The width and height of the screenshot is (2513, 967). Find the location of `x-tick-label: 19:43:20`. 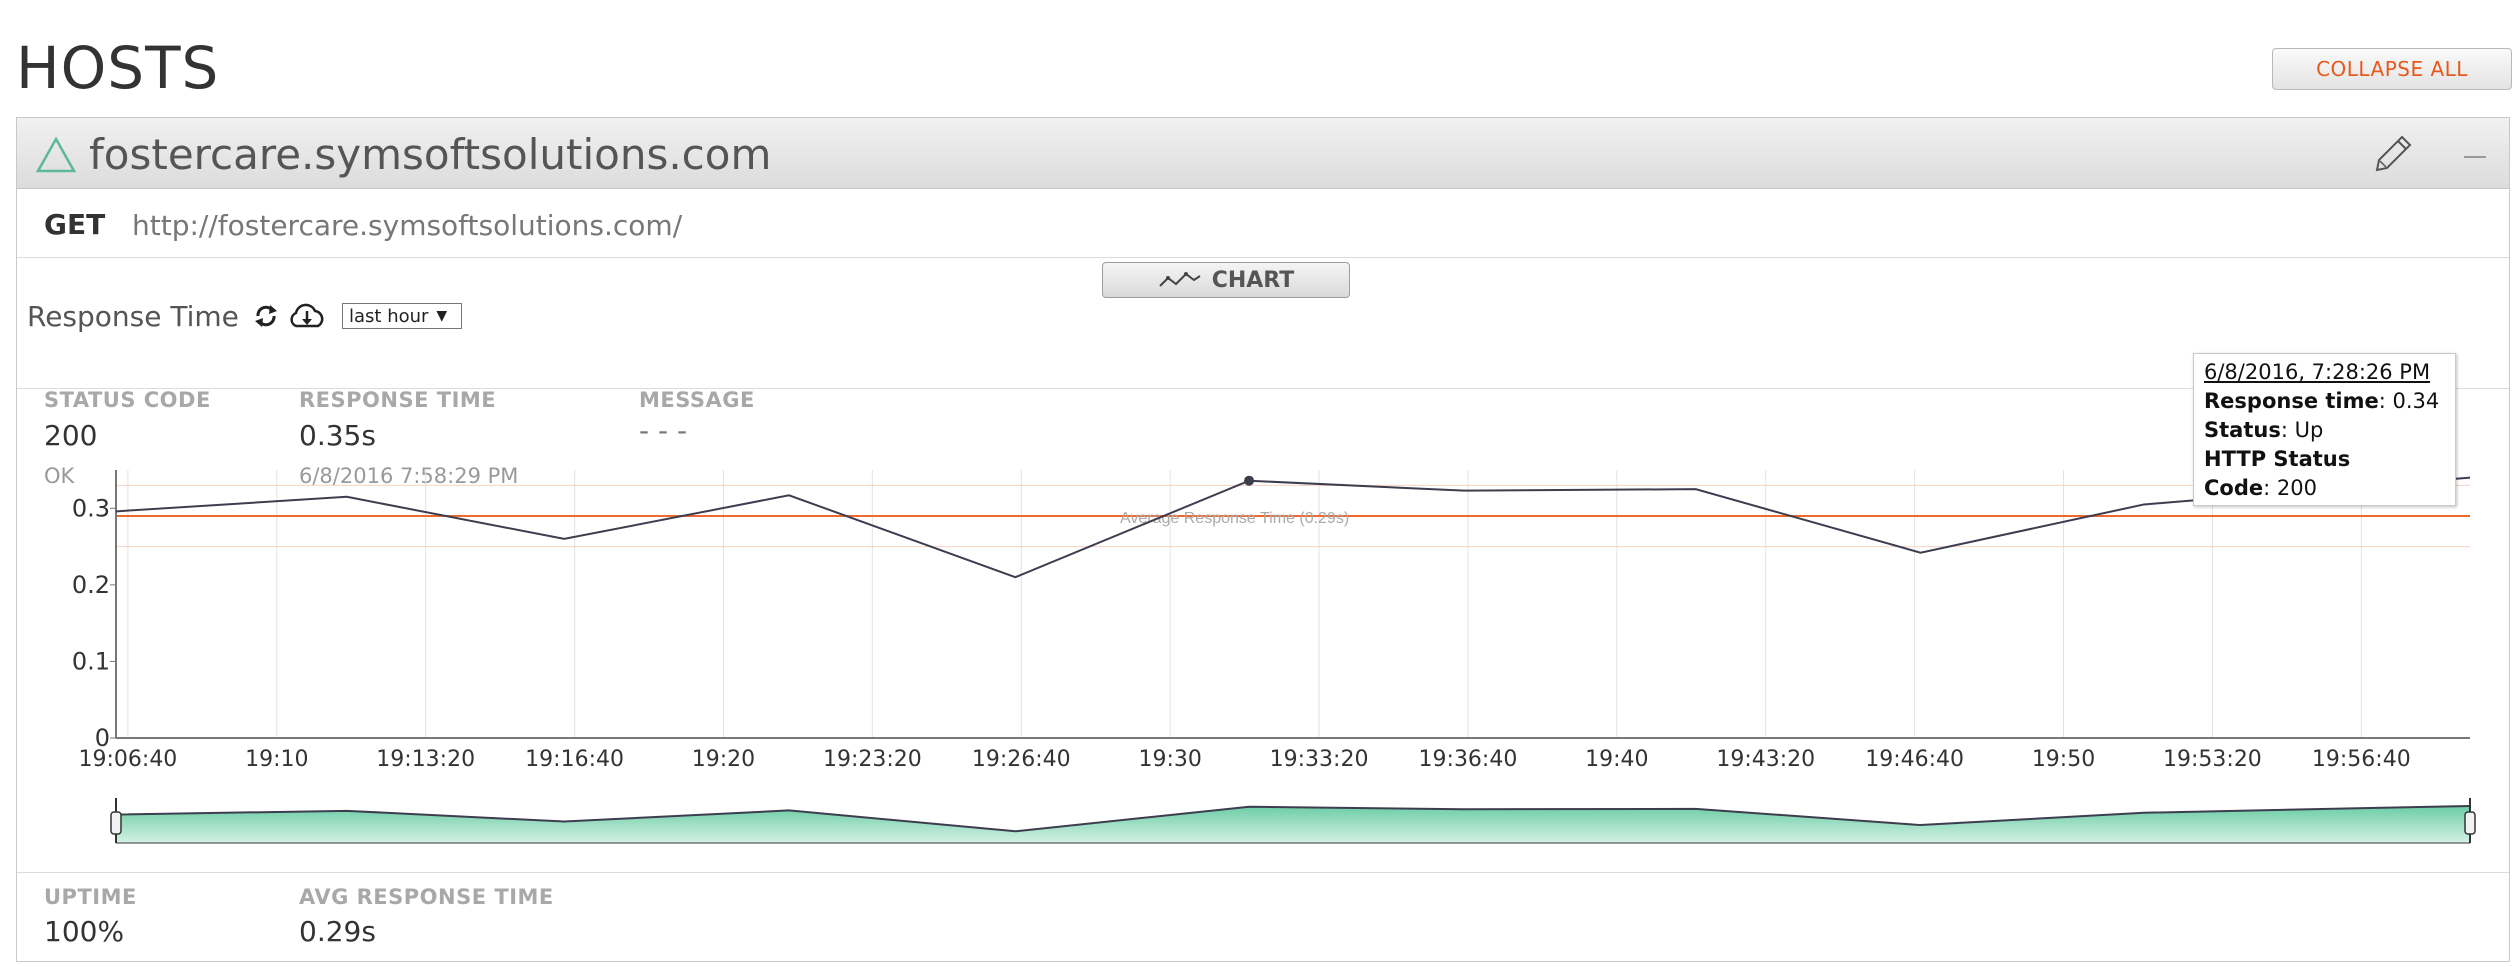

x-tick-label: 19:43:20 is located at coordinates (1765, 759).